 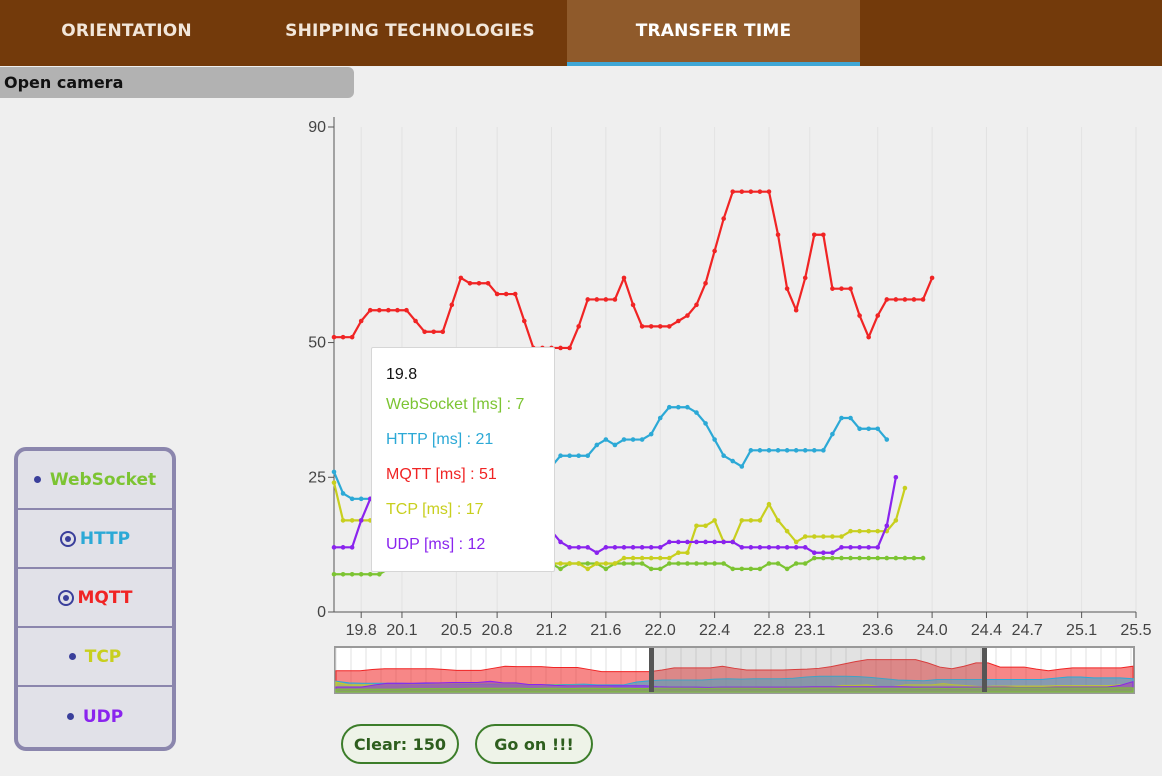 What do you see at coordinates (317, 477) in the screenshot?
I see `y-tick-label: 25` at bounding box center [317, 477].